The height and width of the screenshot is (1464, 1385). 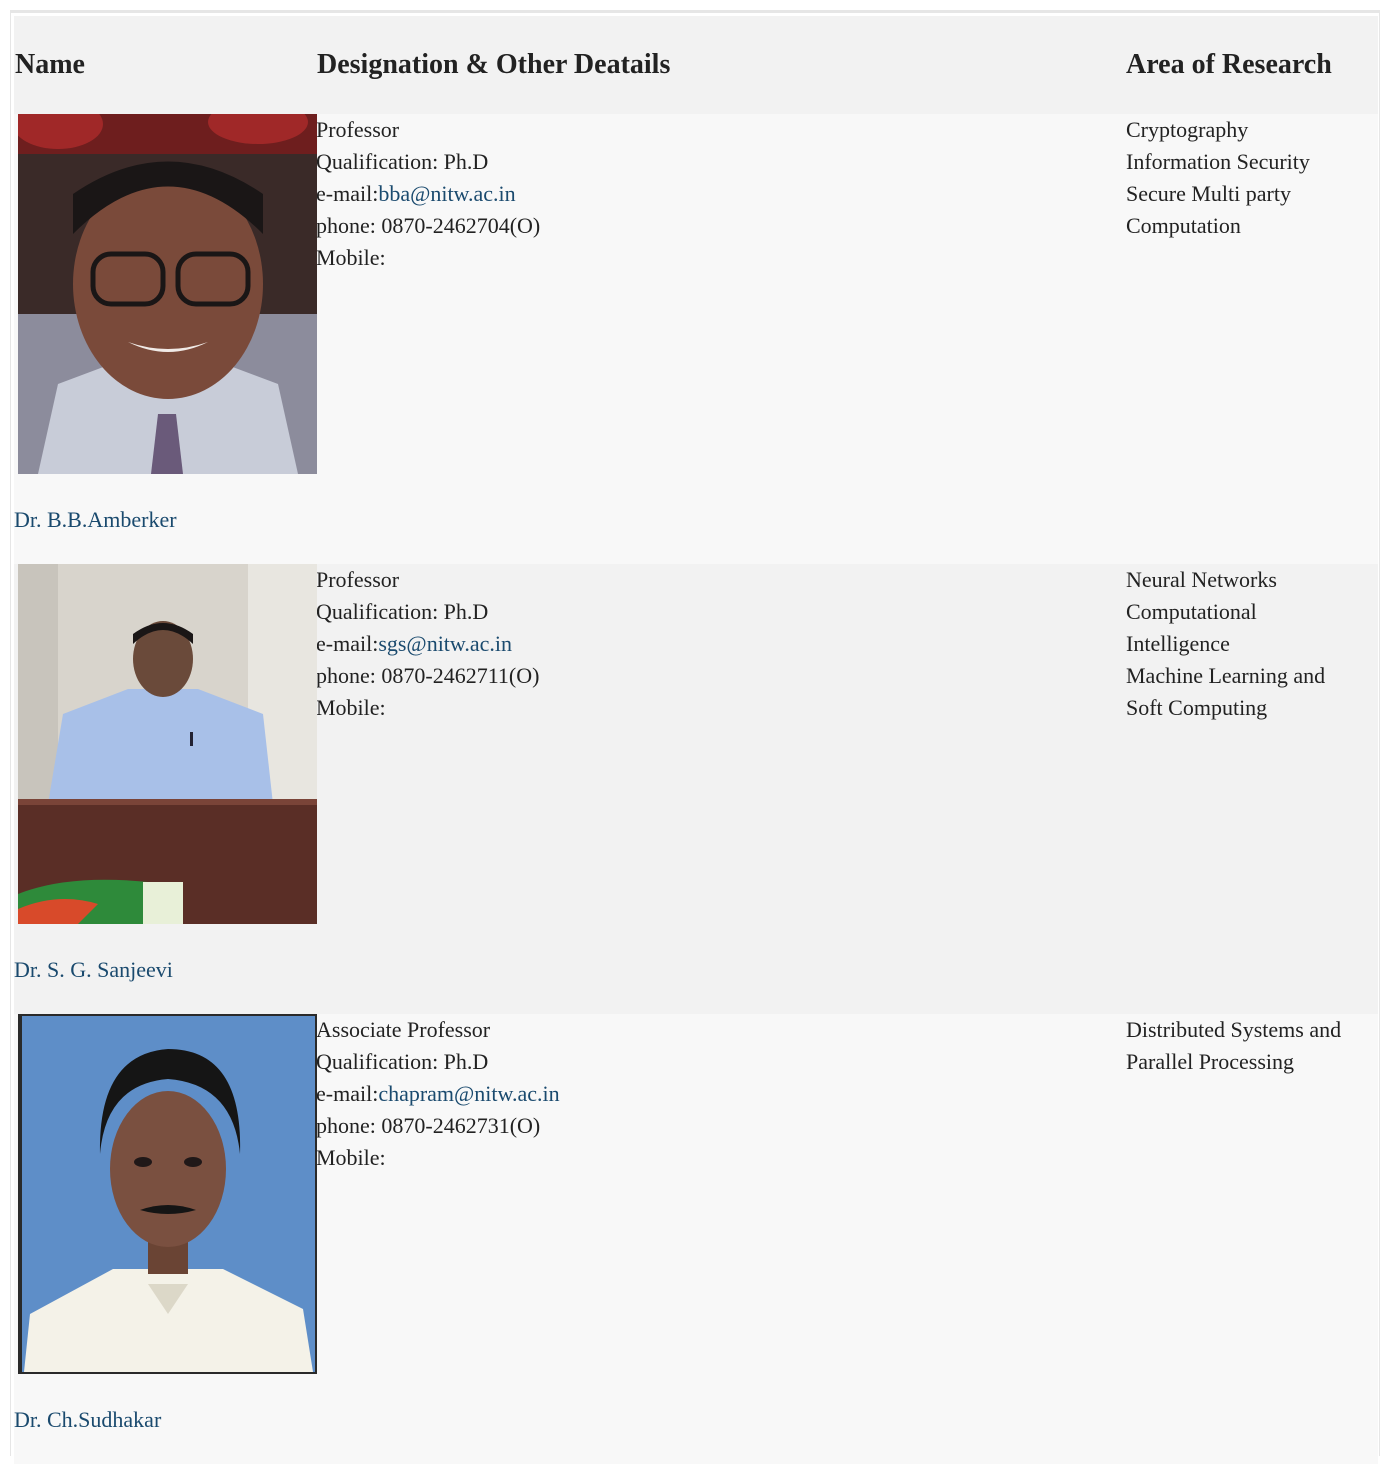 I want to click on research-line: Computation, so click(x=1183, y=225).